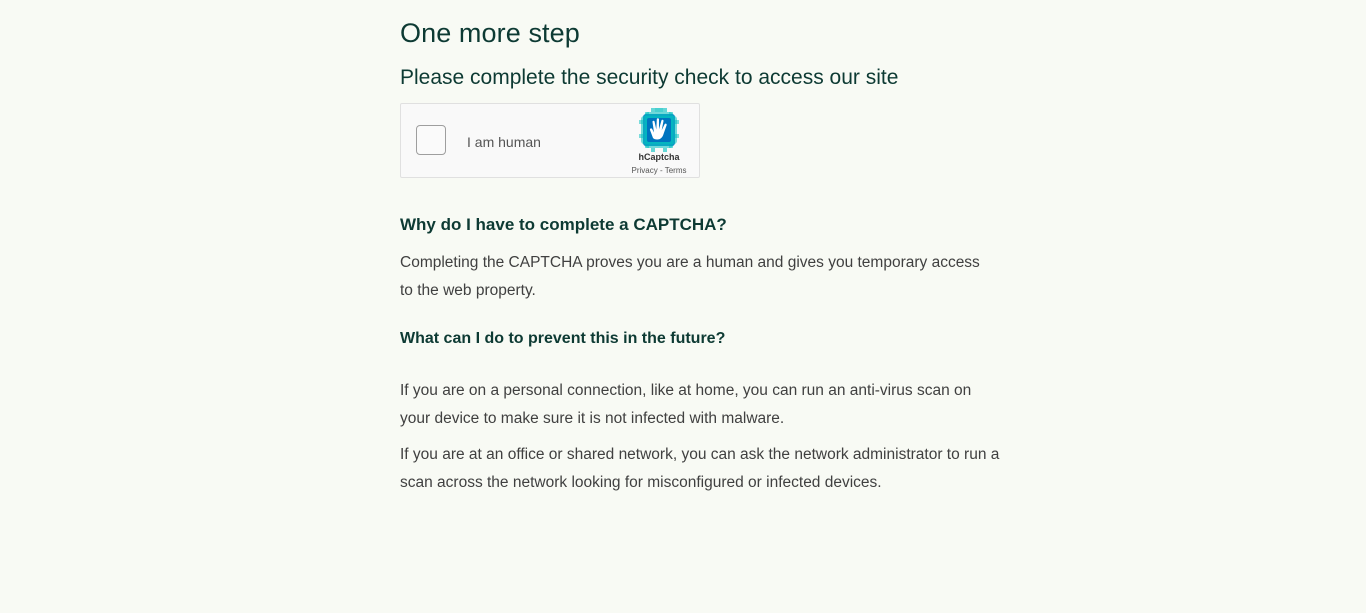 The width and height of the screenshot is (1366, 613). I want to click on captcha-checkbox, so click(431, 140).